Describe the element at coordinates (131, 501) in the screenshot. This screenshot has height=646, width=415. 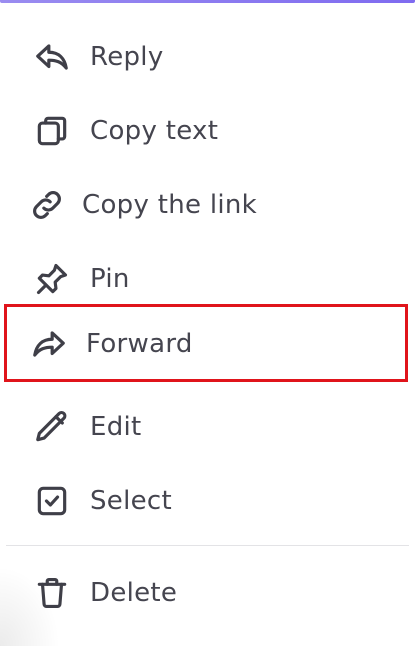
I see `menu-item-label: Select` at that location.